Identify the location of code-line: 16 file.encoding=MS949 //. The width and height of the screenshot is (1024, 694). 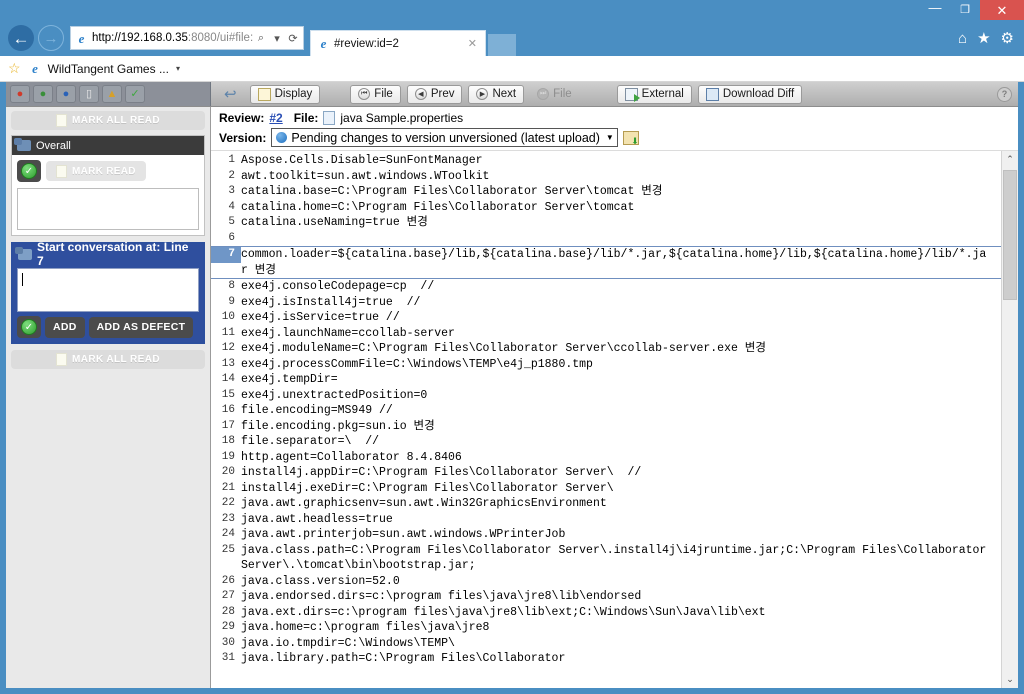
(606, 411).